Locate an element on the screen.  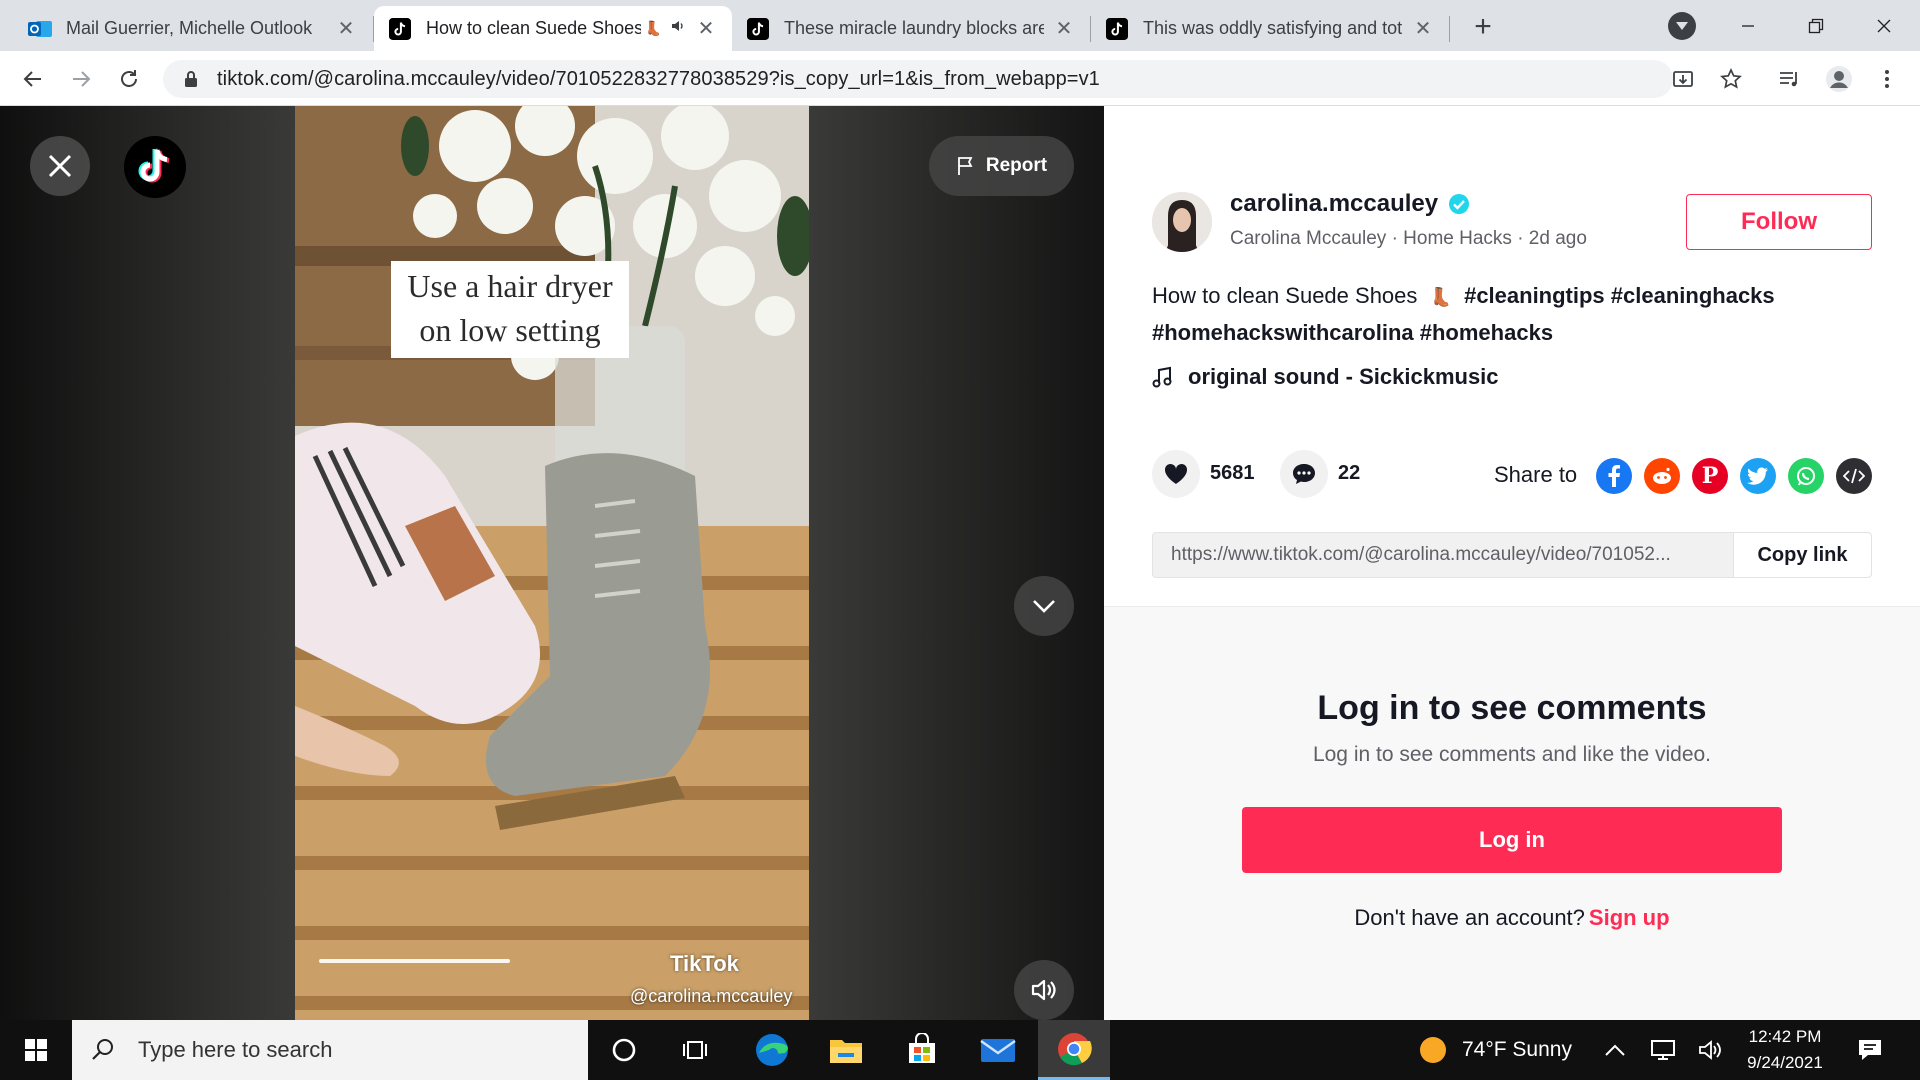
install-app-icon is located at coordinates (1683, 79).